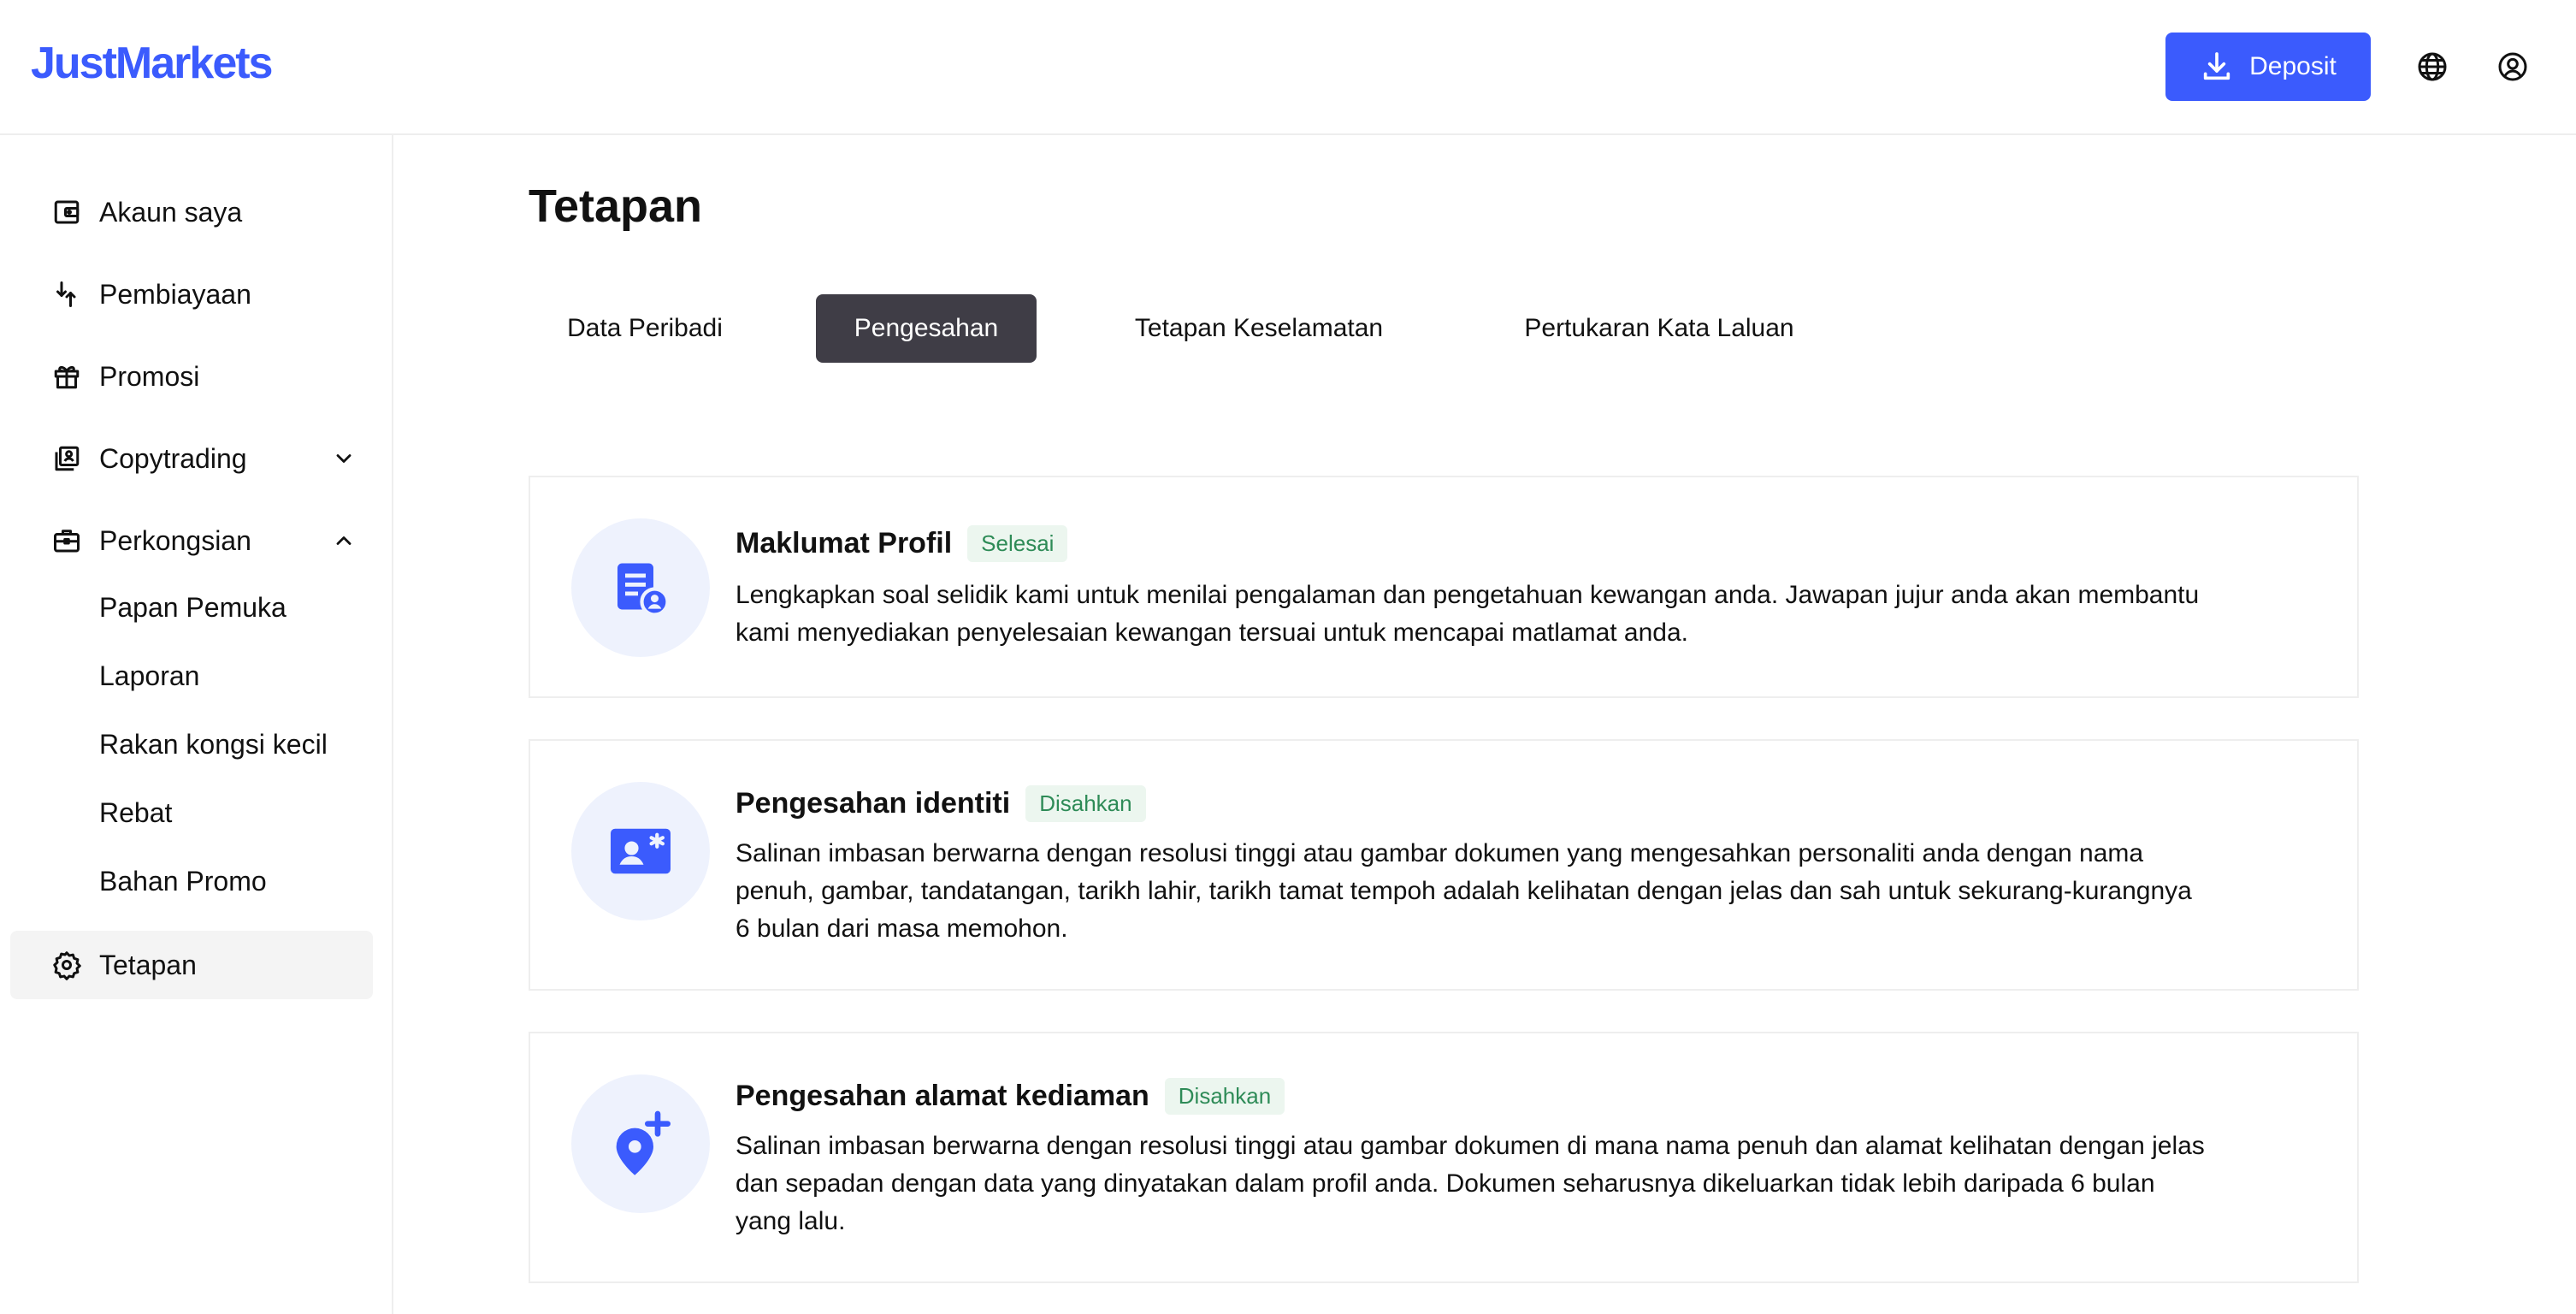 This screenshot has height=1314, width=2576. What do you see at coordinates (152, 63) in the screenshot?
I see `logo: JustMarkets` at bounding box center [152, 63].